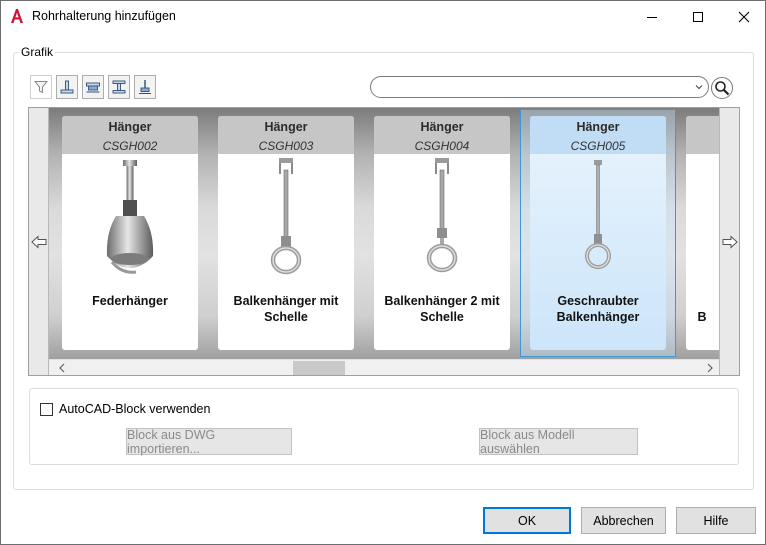  Describe the element at coordinates (319, 368) in the screenshot. I see `scrollbar-thumb` at that location.